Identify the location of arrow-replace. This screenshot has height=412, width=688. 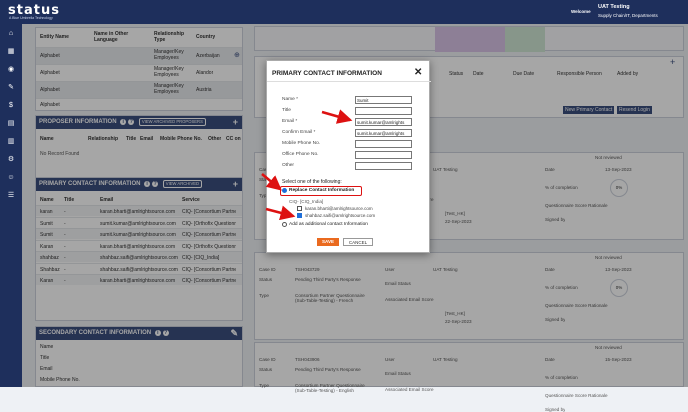
(271, 182).